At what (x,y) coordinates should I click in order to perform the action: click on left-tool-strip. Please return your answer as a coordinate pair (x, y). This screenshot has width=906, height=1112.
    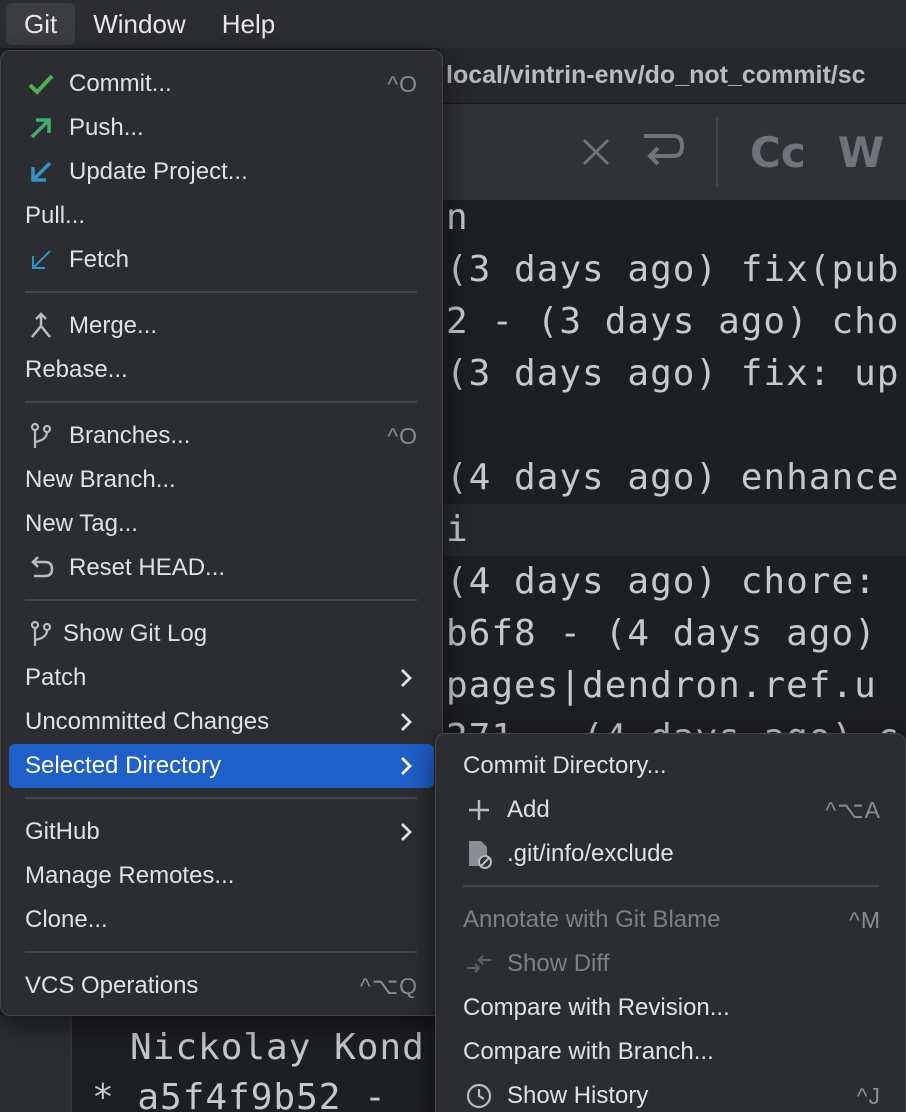
    Looking at the image, I should click on (35, 1063).